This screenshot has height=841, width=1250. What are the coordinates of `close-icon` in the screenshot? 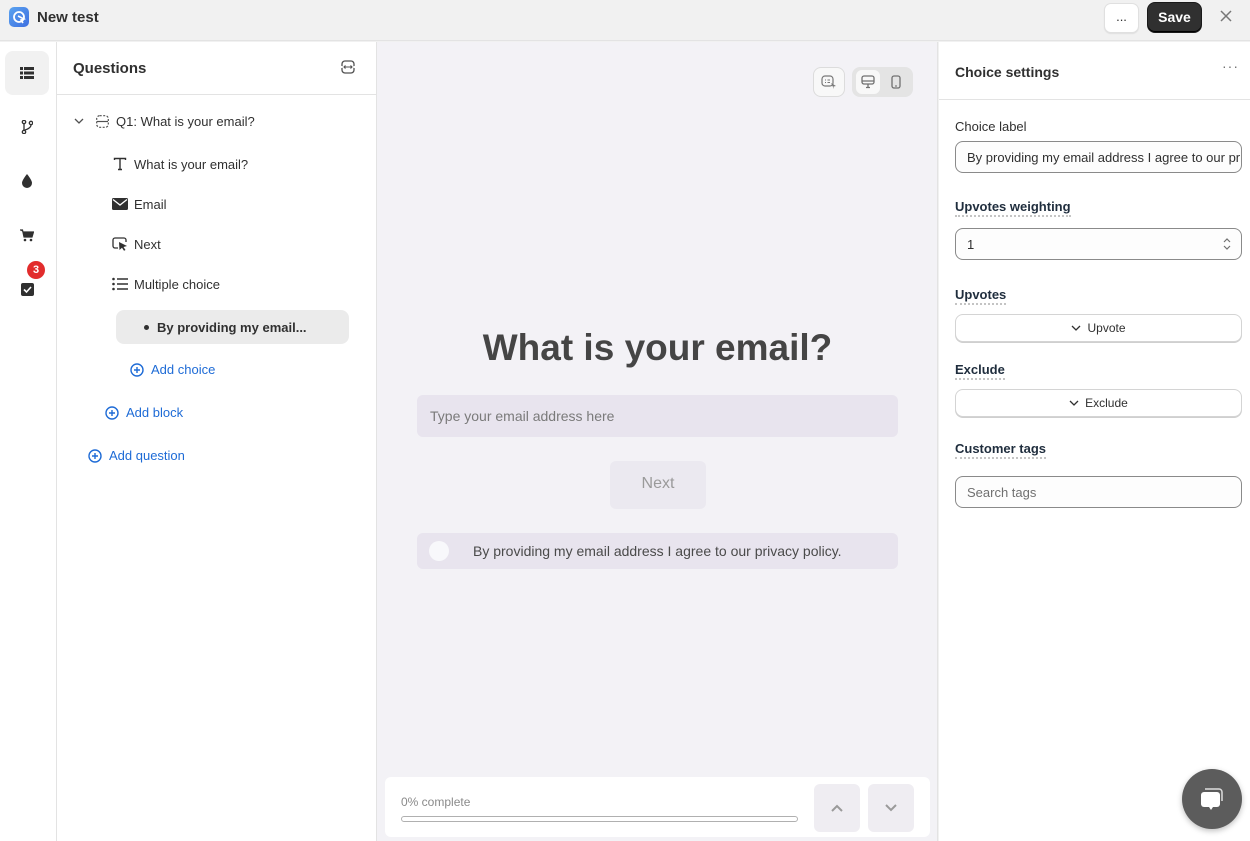 It's located at (1226, 16).